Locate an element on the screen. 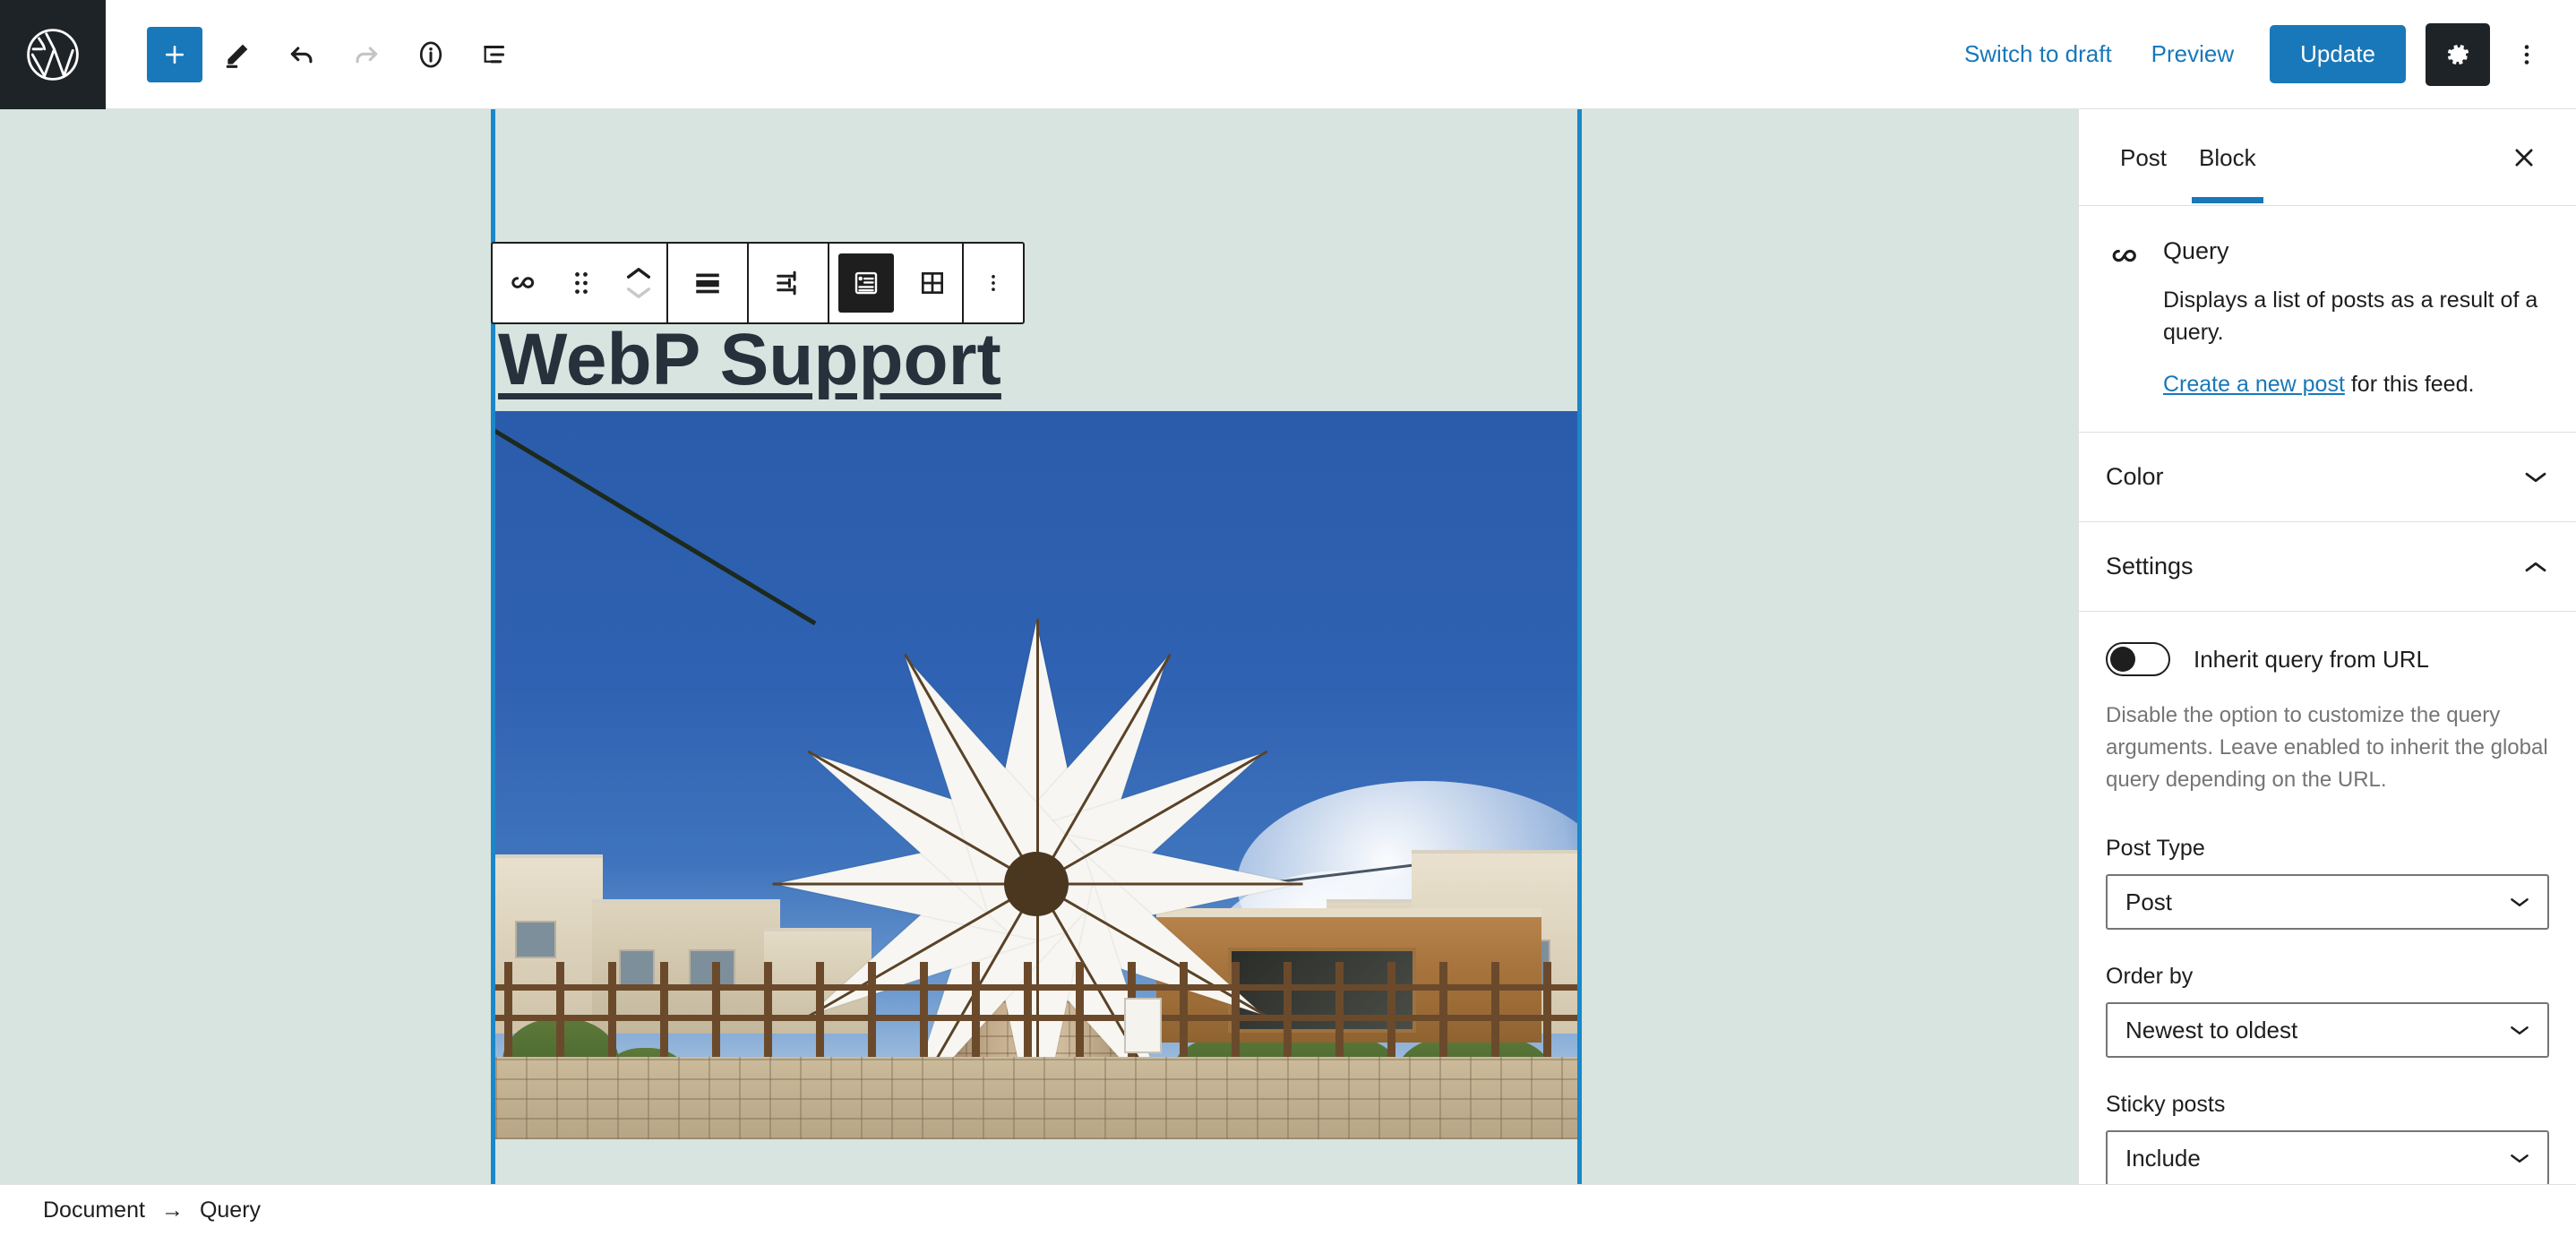 This screenshot has width=2576, height=1236. block-toolbar is located at coordinates (758, 283).